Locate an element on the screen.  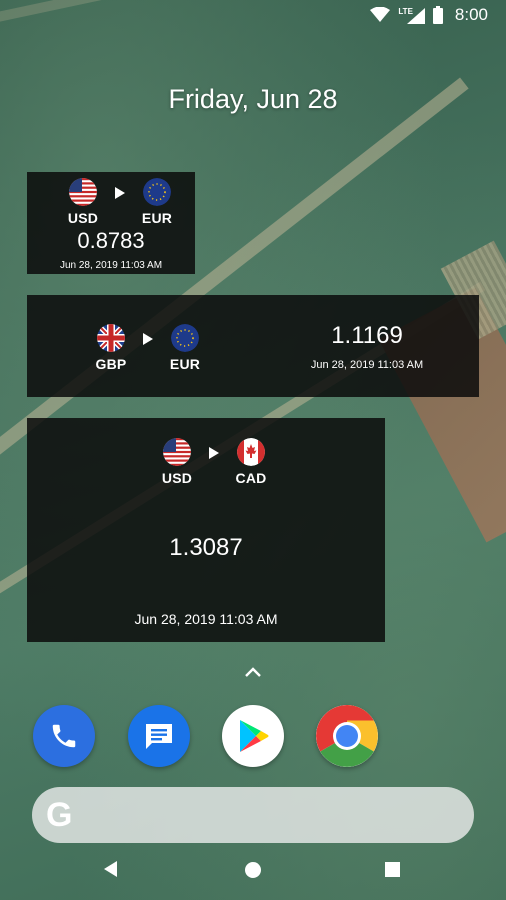
dock is located at coordinates (253, 737).